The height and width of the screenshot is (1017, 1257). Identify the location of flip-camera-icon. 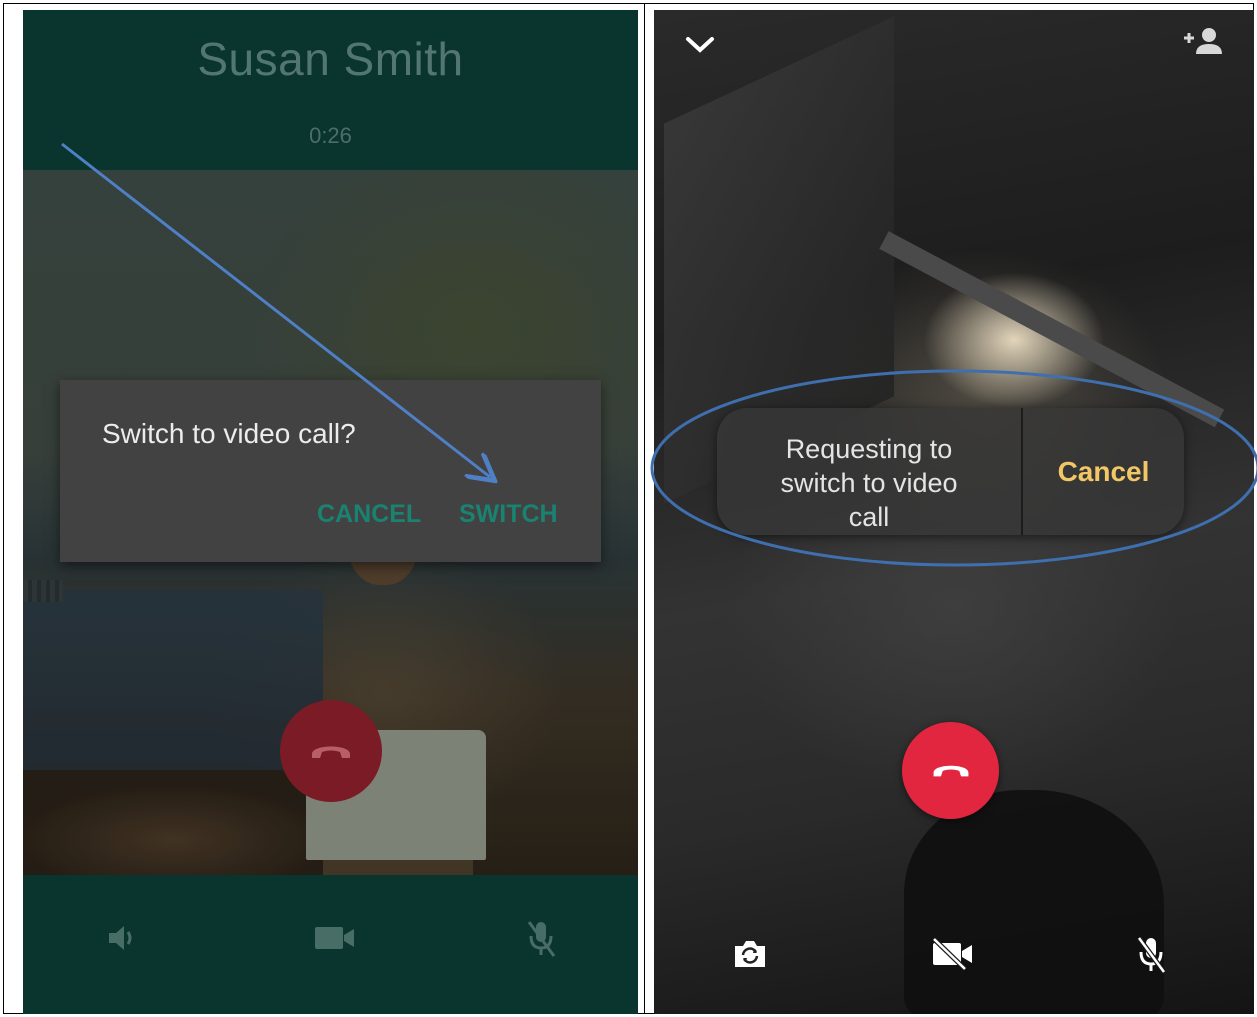
(750, 955).